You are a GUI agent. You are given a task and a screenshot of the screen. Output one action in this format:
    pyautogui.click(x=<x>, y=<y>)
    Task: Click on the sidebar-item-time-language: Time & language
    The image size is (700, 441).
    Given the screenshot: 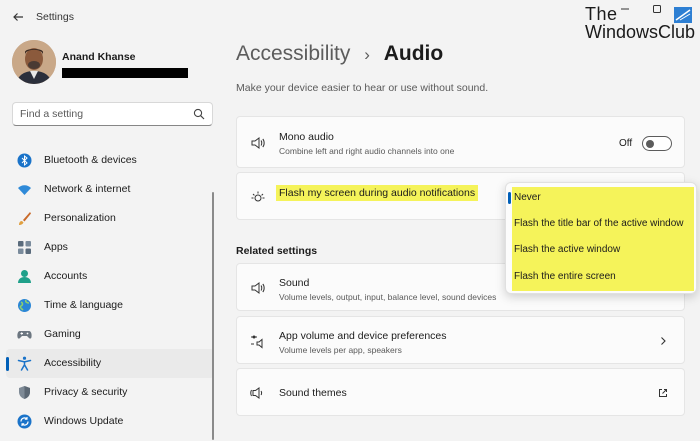 What is the action you would take?
    pyautogui.click(x=110, y=305)
    